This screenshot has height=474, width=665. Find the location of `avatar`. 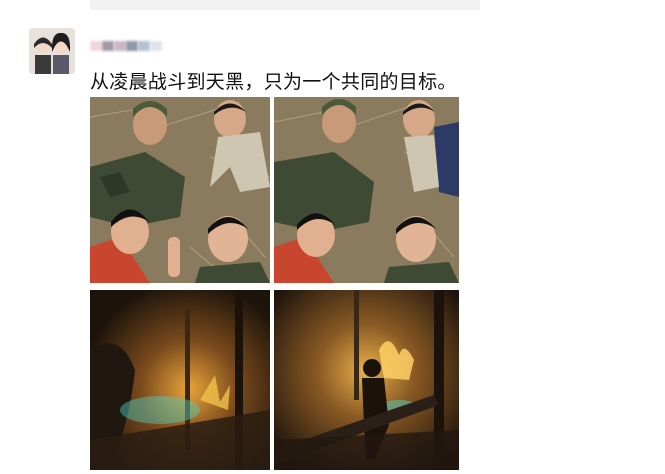

avatar is located at coordinates (52, 51).